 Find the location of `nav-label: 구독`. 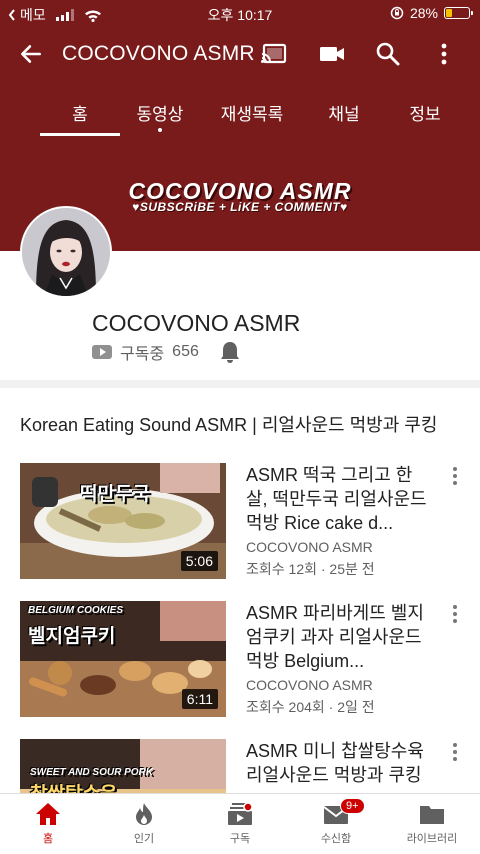

nav-label: 구독 is located at coordinates (240, 839).